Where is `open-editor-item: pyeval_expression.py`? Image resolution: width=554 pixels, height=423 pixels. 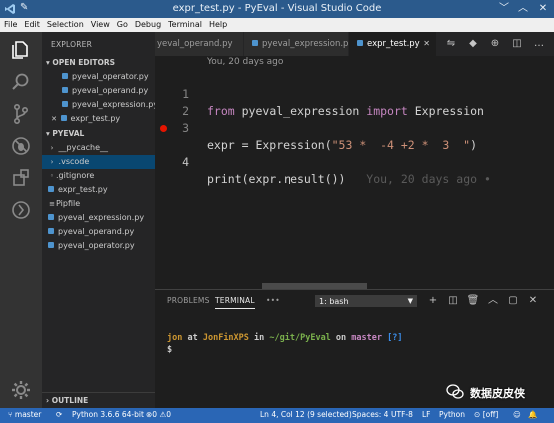
open-editor-item: pyeval_expression.py is located at coordinates (98, 105).